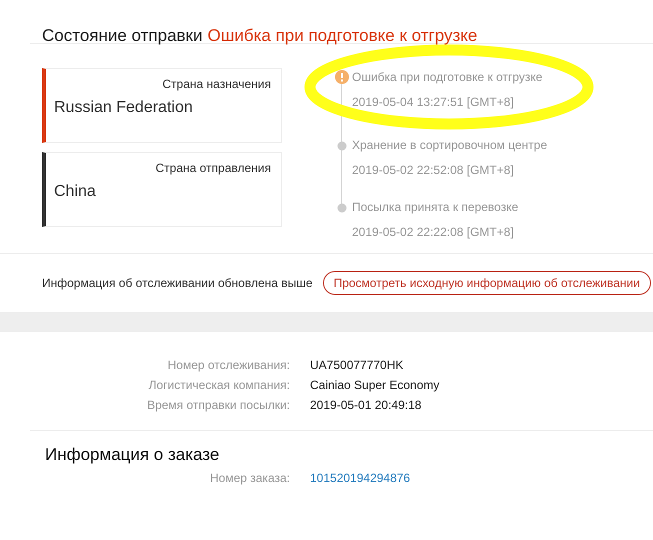 Image resolution: width=653 pixels, height=540 pixels. Describe the element at coordinates (228, 365) in the screenshot. I see `field-label: Номер отслеживания:` at that location.